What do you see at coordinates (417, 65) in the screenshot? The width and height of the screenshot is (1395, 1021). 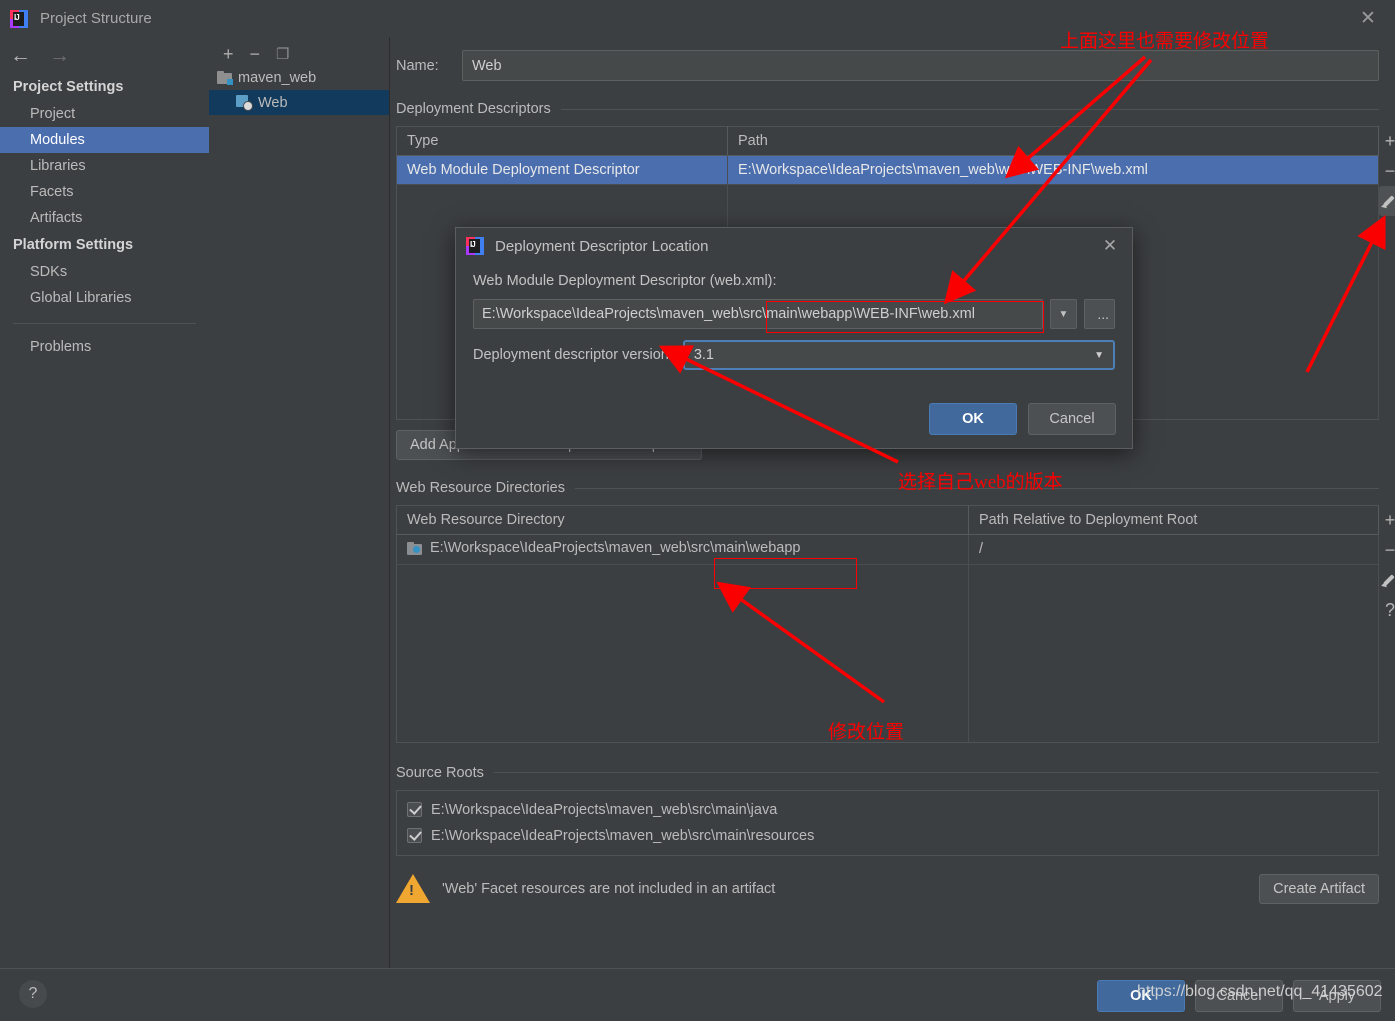 I see `name-label: Name:` at bounding box center [417, 65].